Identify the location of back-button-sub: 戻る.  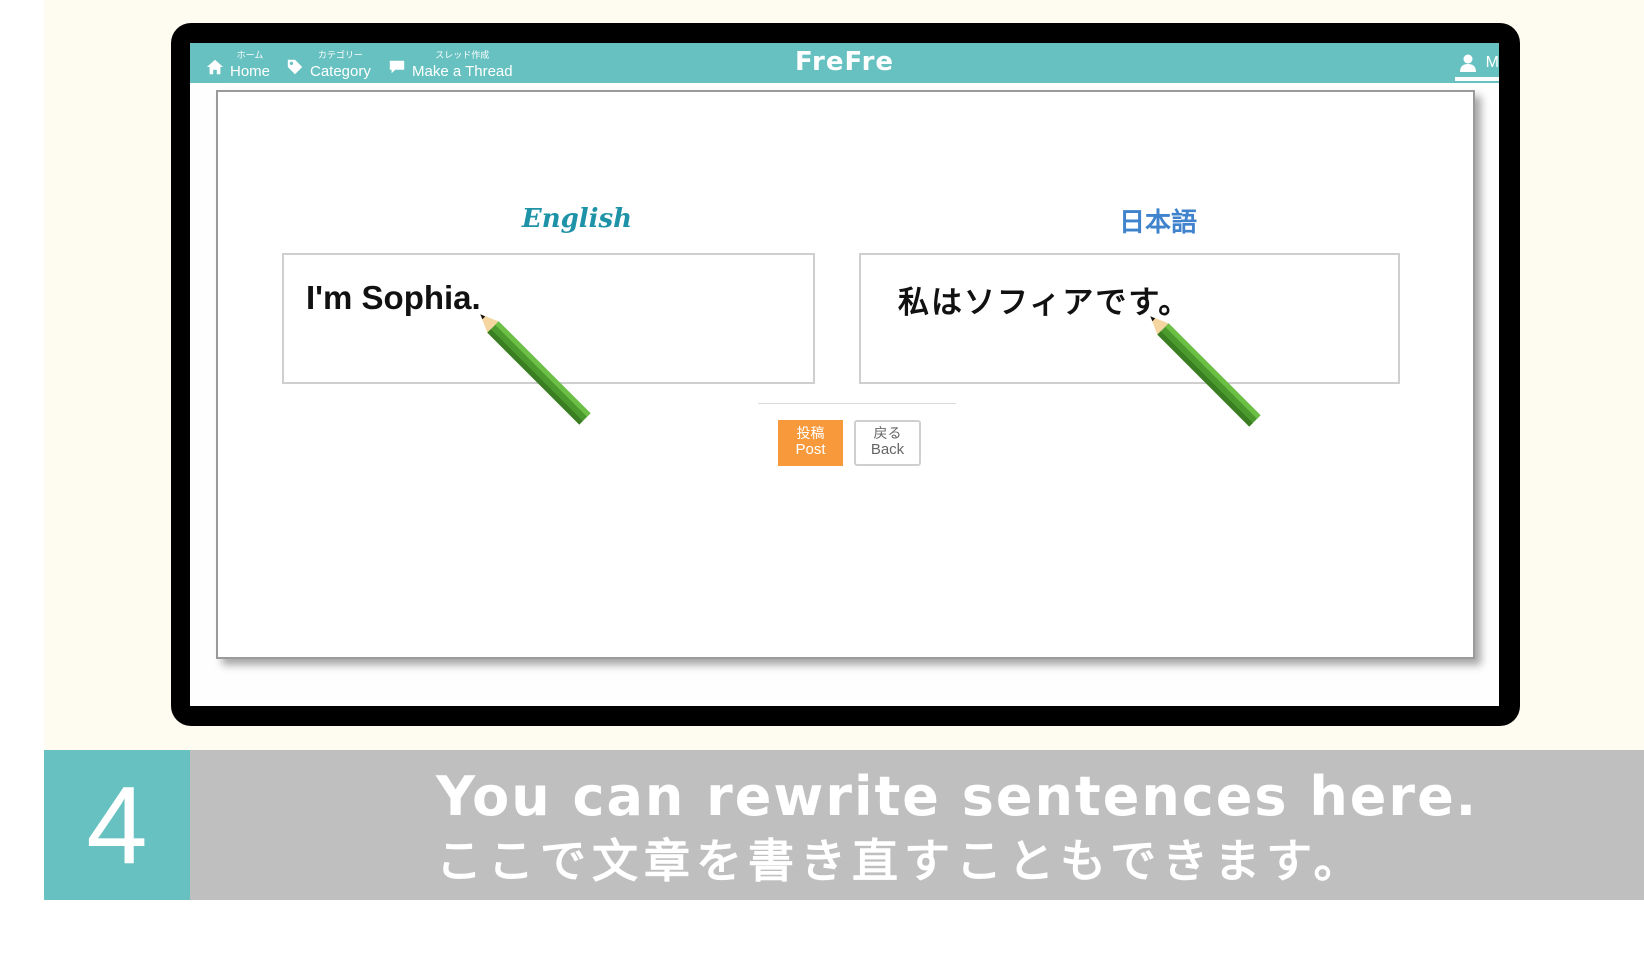
(887, 434).